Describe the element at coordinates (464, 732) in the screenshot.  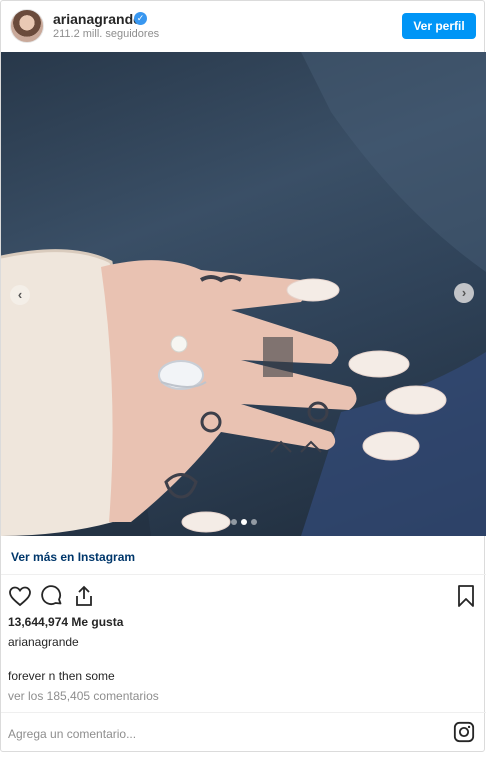
I see `instagram-icon` at that location.